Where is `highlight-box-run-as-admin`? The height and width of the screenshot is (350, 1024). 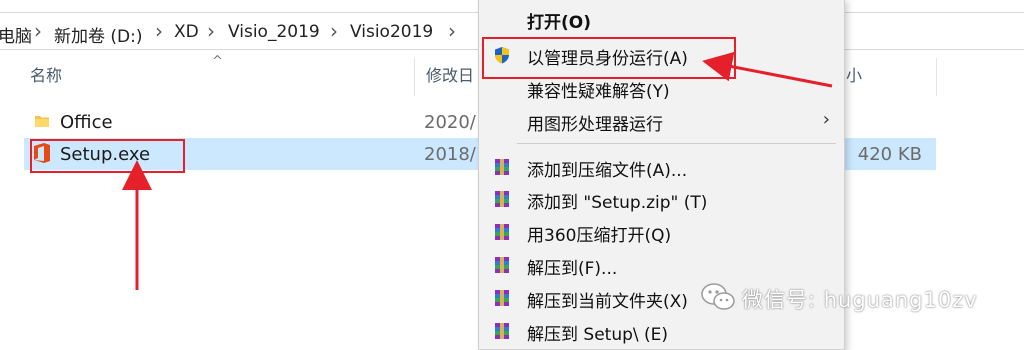
highlight-box-run-as-admin is located at coordinates (609, 58).